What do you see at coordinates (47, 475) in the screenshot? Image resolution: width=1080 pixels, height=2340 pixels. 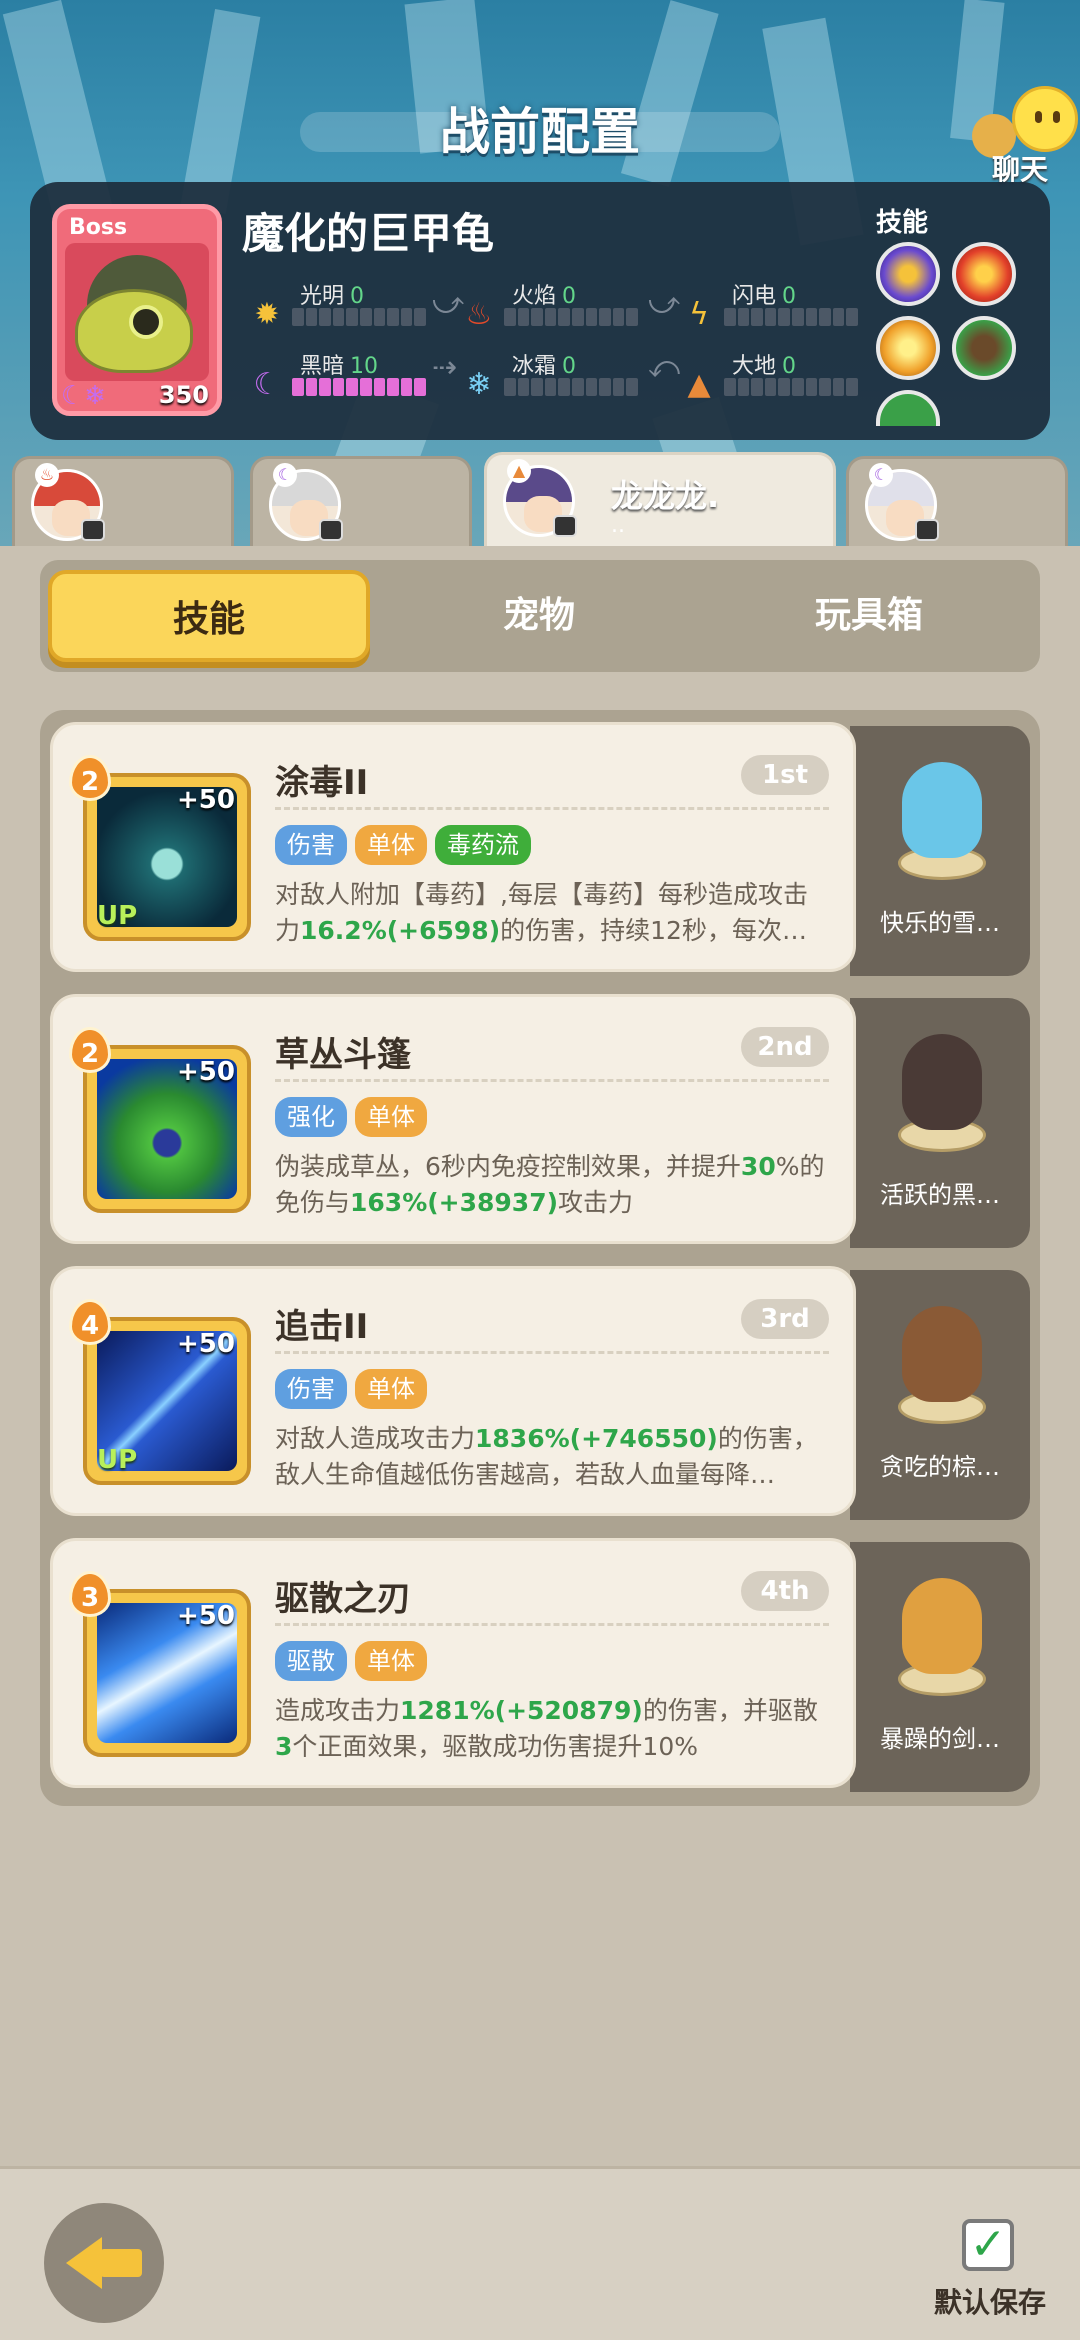 I see `fire-element-icon: ♨` at bounding box center [47, 475].